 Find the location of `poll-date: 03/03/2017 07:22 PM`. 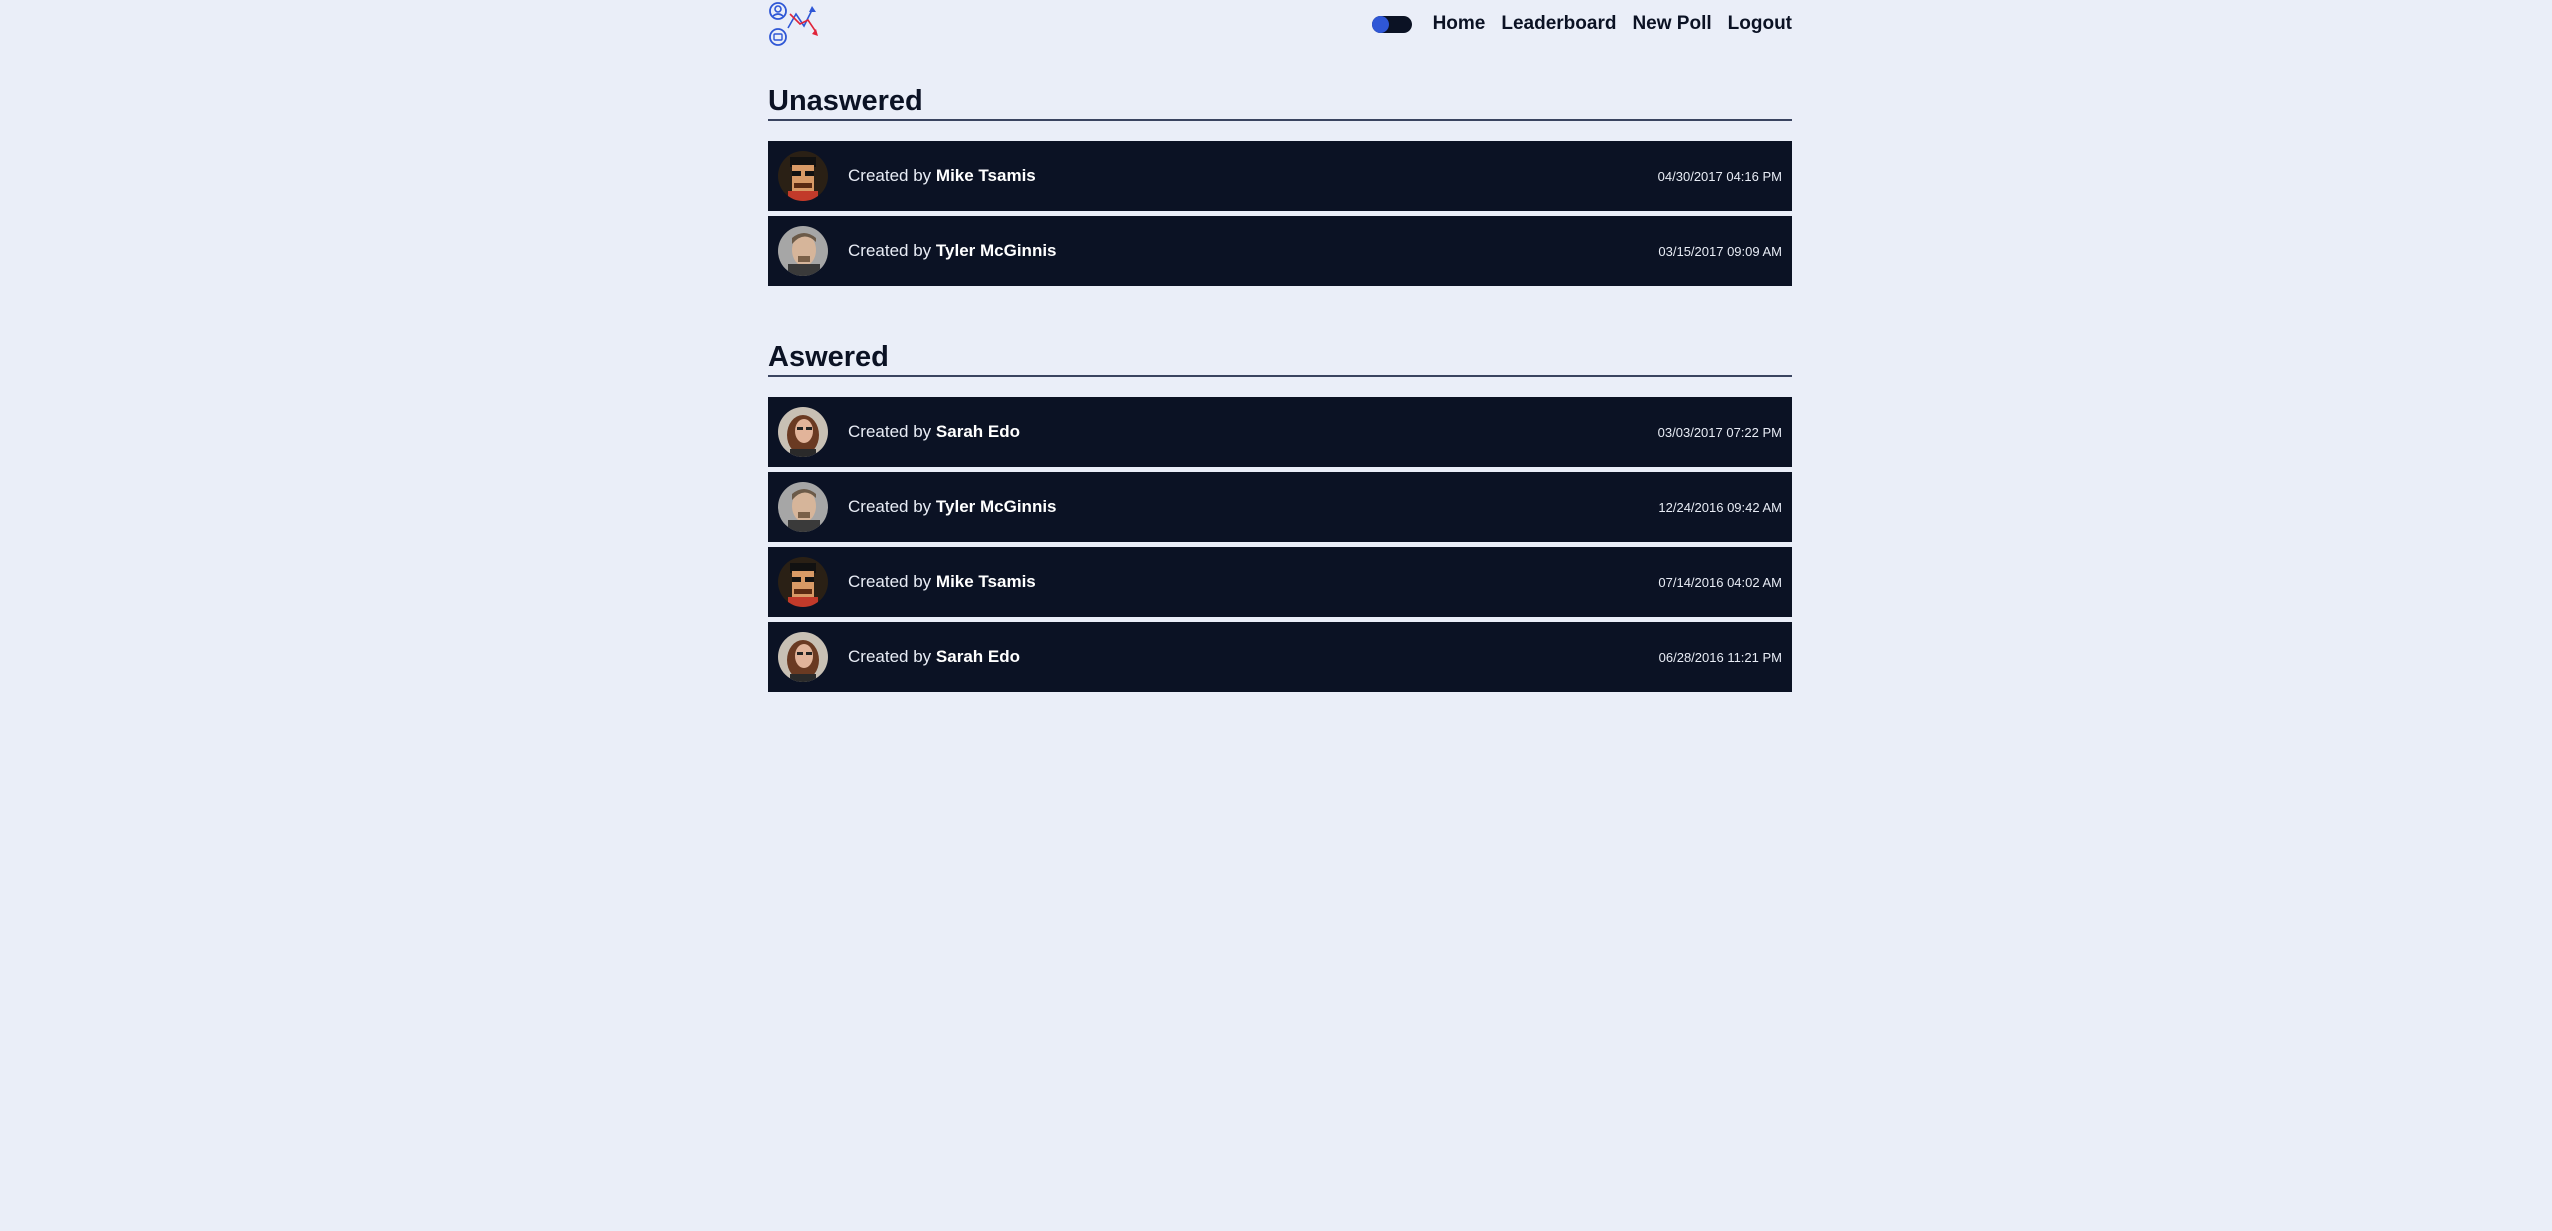

poll-date: 03/03/2017 07:22 PM is located at coordinates (1719, 432).